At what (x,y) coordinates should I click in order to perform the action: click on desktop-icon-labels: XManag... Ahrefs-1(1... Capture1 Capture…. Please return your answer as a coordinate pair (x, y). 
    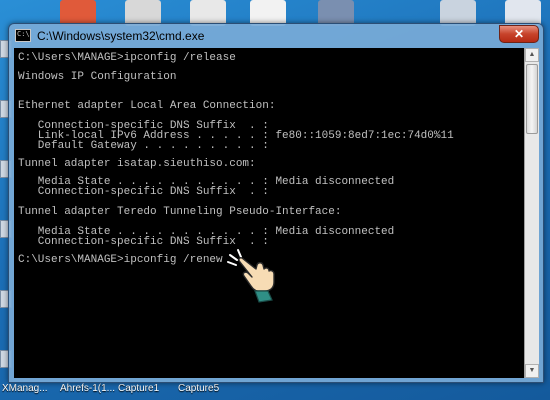
    Looking at the image, I should click on (275, 390).